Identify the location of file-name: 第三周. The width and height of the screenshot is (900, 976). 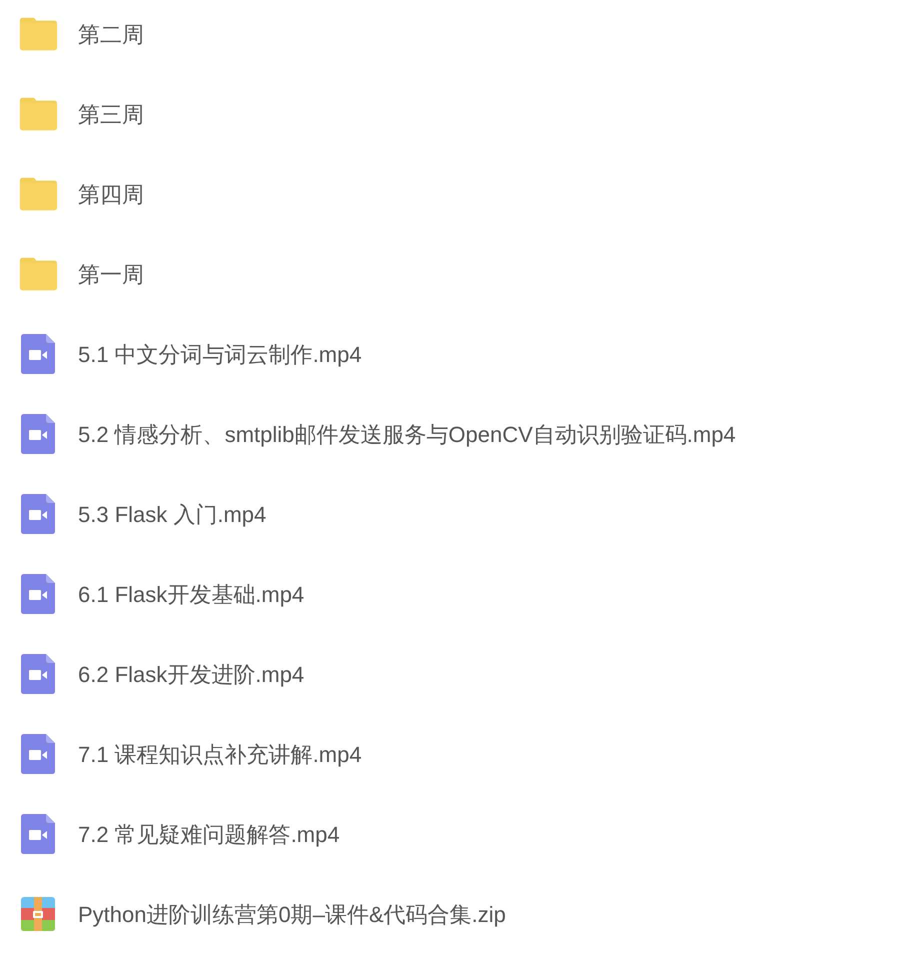
(111, 114).